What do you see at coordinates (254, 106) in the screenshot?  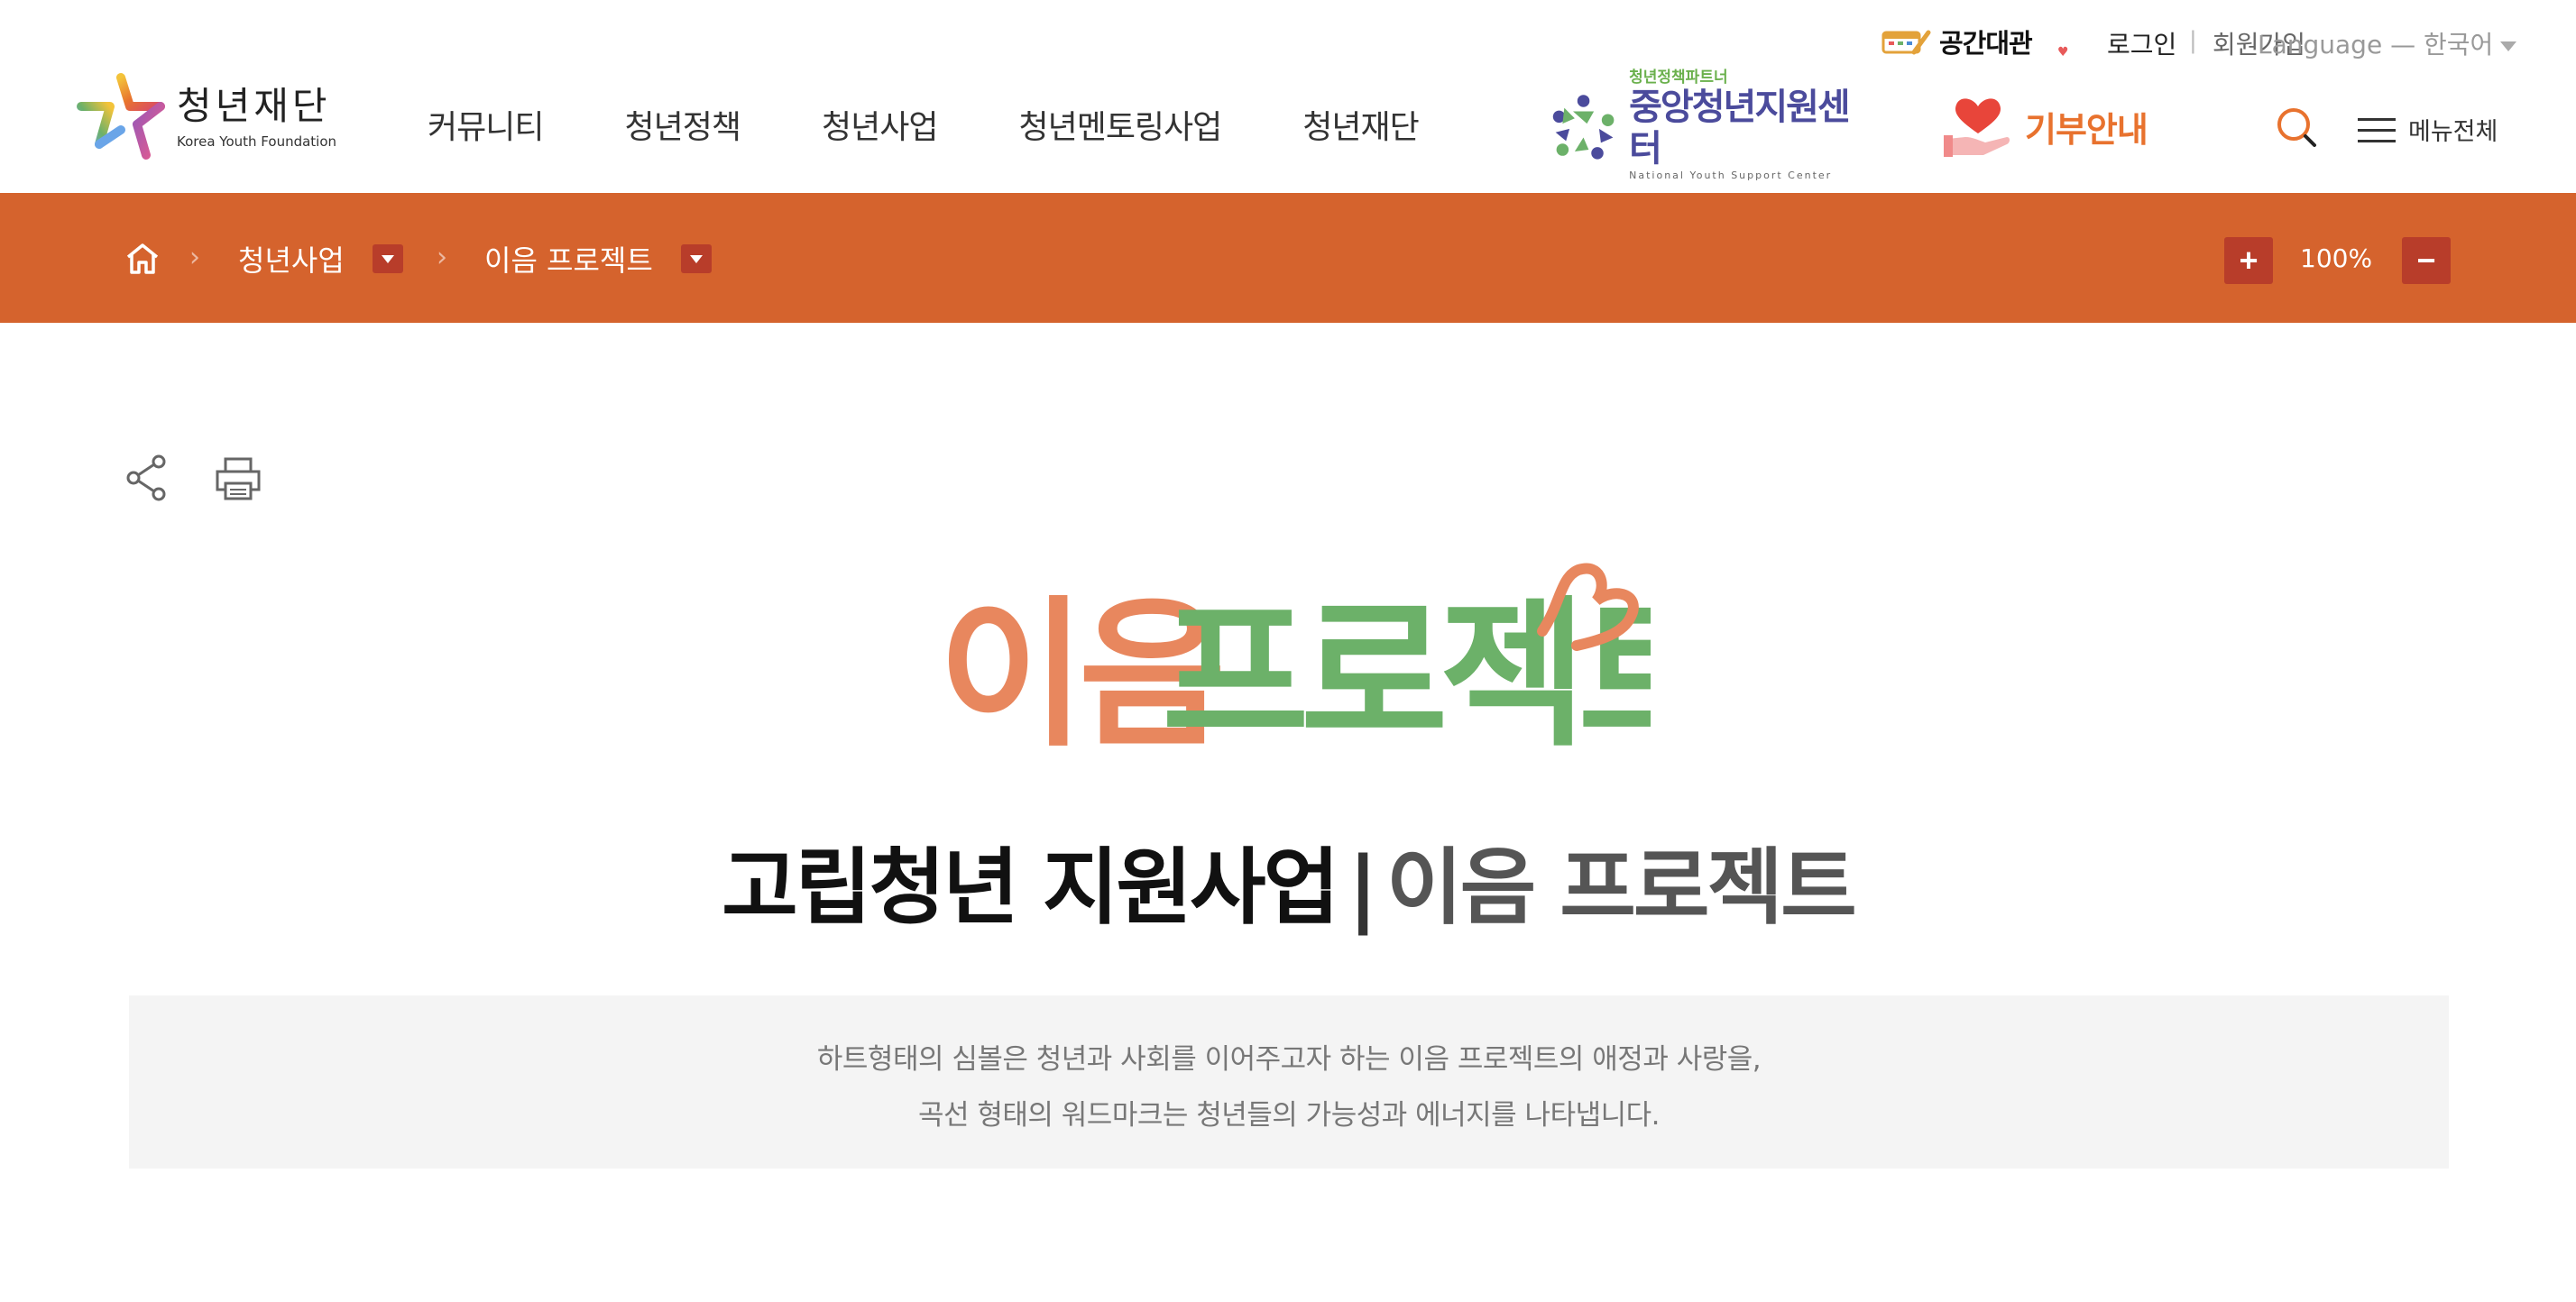 I see `logo-name-ko: 청년재단` at bounding box center [254, 106].